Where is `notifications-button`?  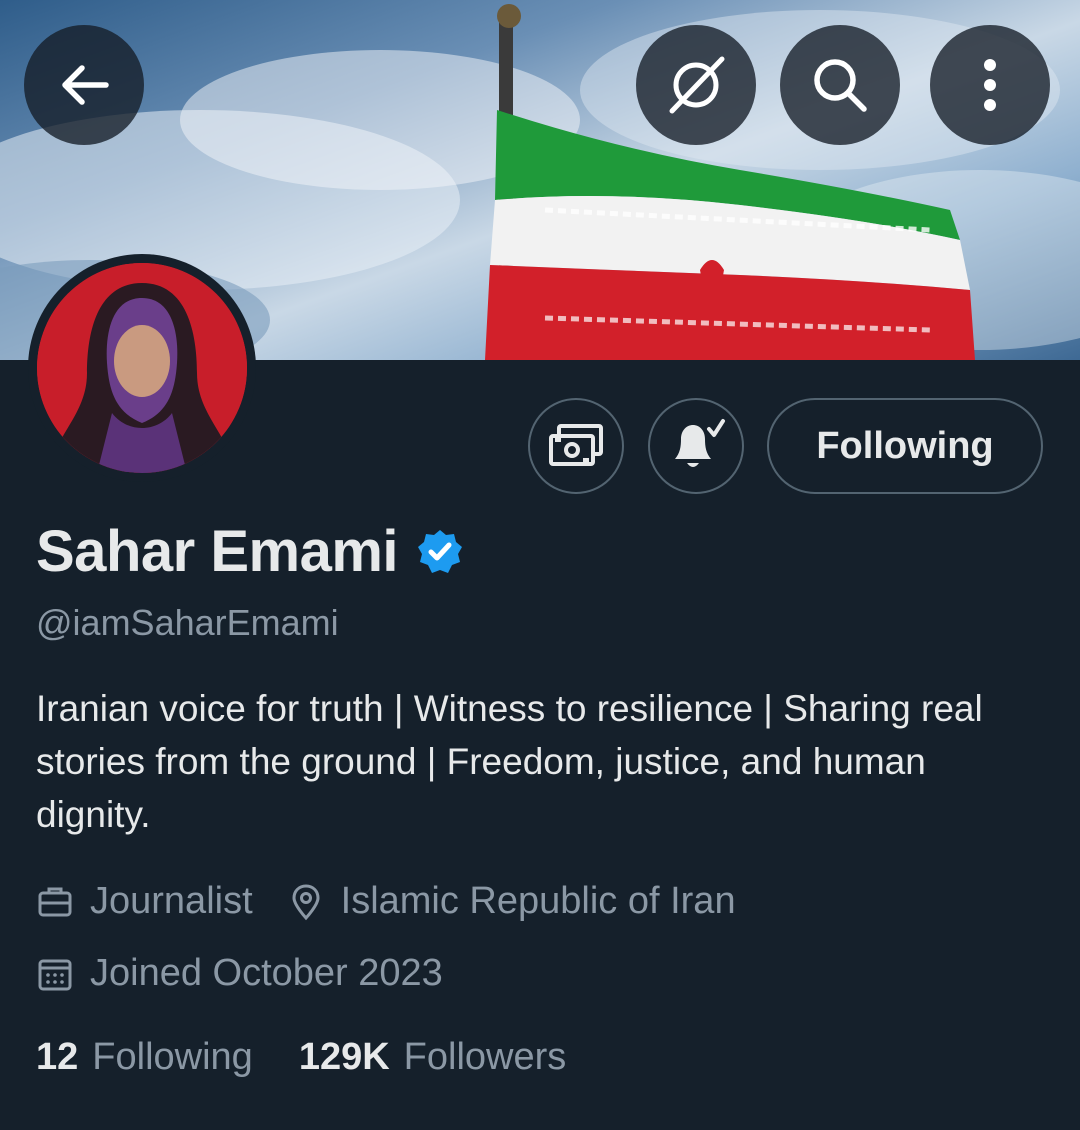
notifications-button is located at coordinates (696, 446).